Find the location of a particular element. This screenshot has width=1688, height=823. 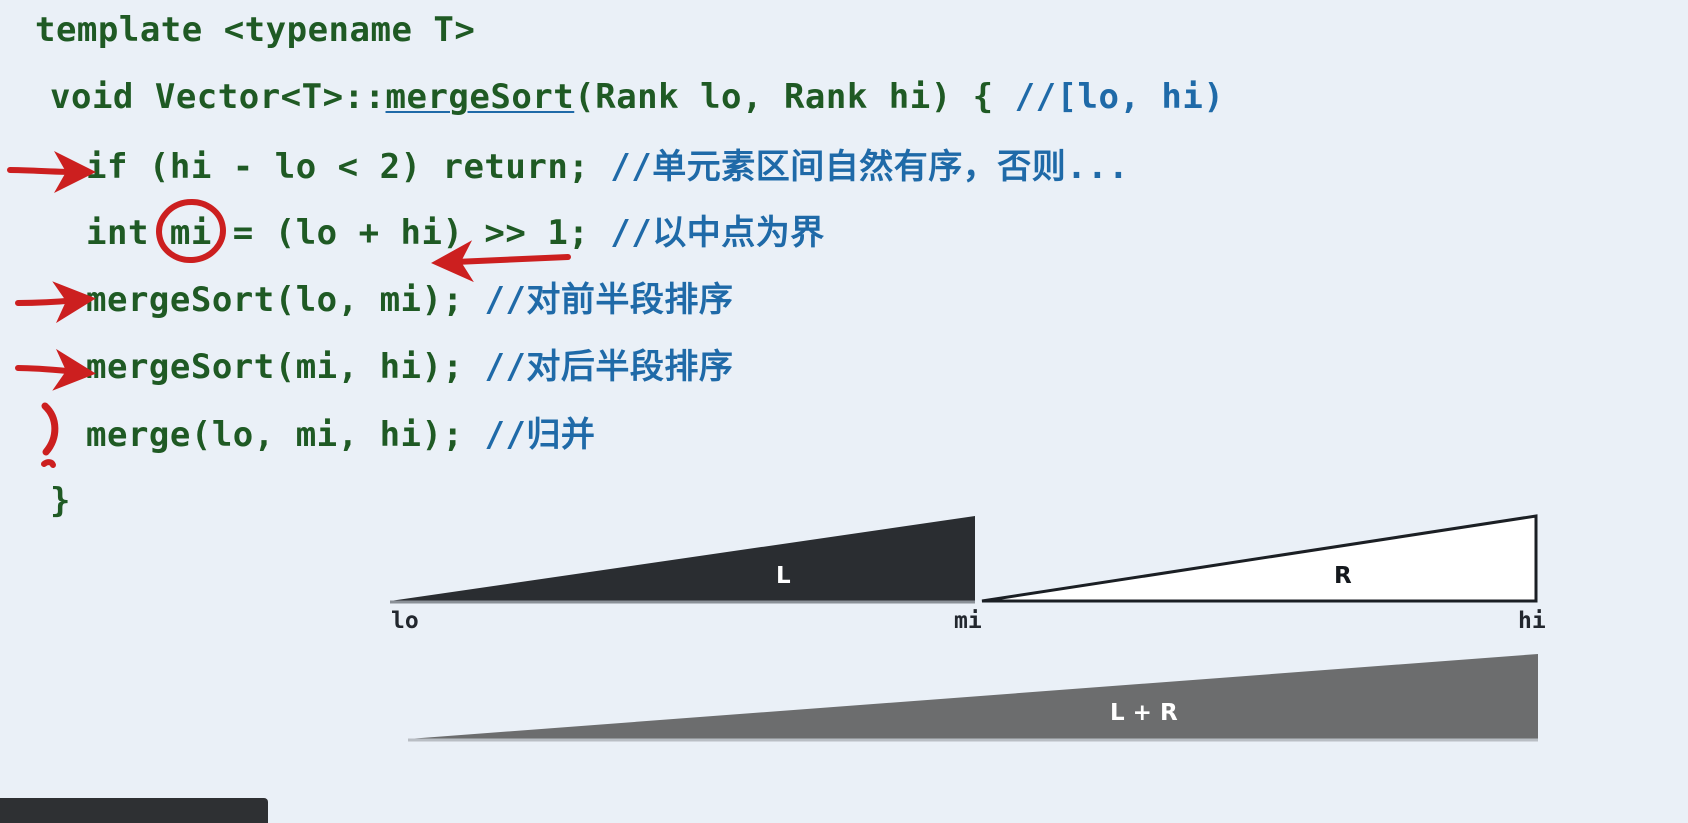

taskbar-strip is located at coordinates (134, 810).